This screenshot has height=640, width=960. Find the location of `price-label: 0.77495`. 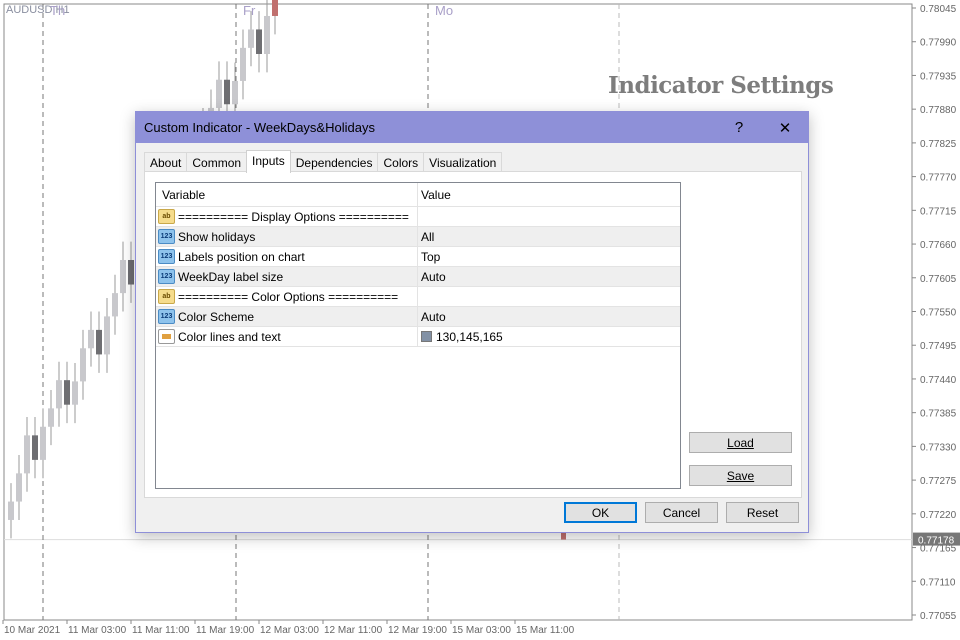

price-label: 0.77495 is located at coordinates (938, 346).